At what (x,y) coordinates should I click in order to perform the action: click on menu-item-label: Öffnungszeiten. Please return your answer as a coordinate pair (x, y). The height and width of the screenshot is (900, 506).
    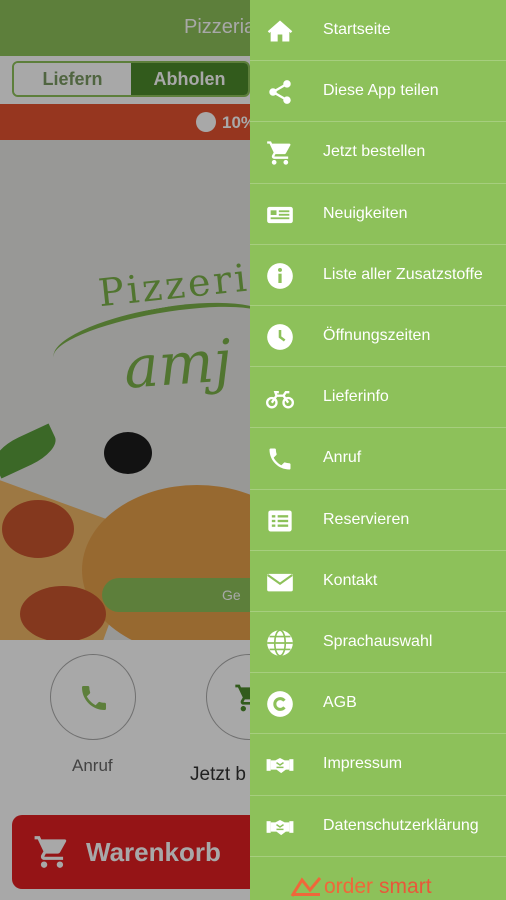
    Looking at the image, I should click on (377, 335).